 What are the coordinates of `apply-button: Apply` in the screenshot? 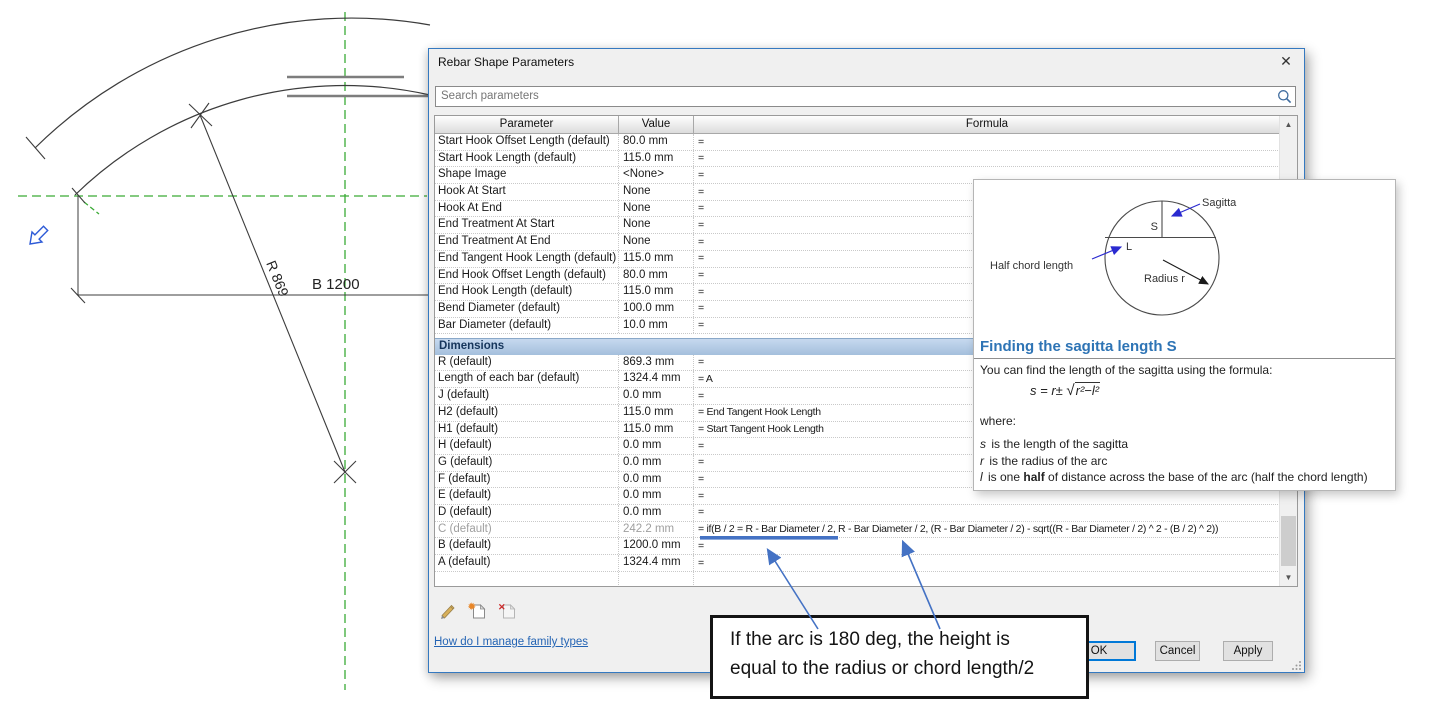 It's located at (1248, 651).